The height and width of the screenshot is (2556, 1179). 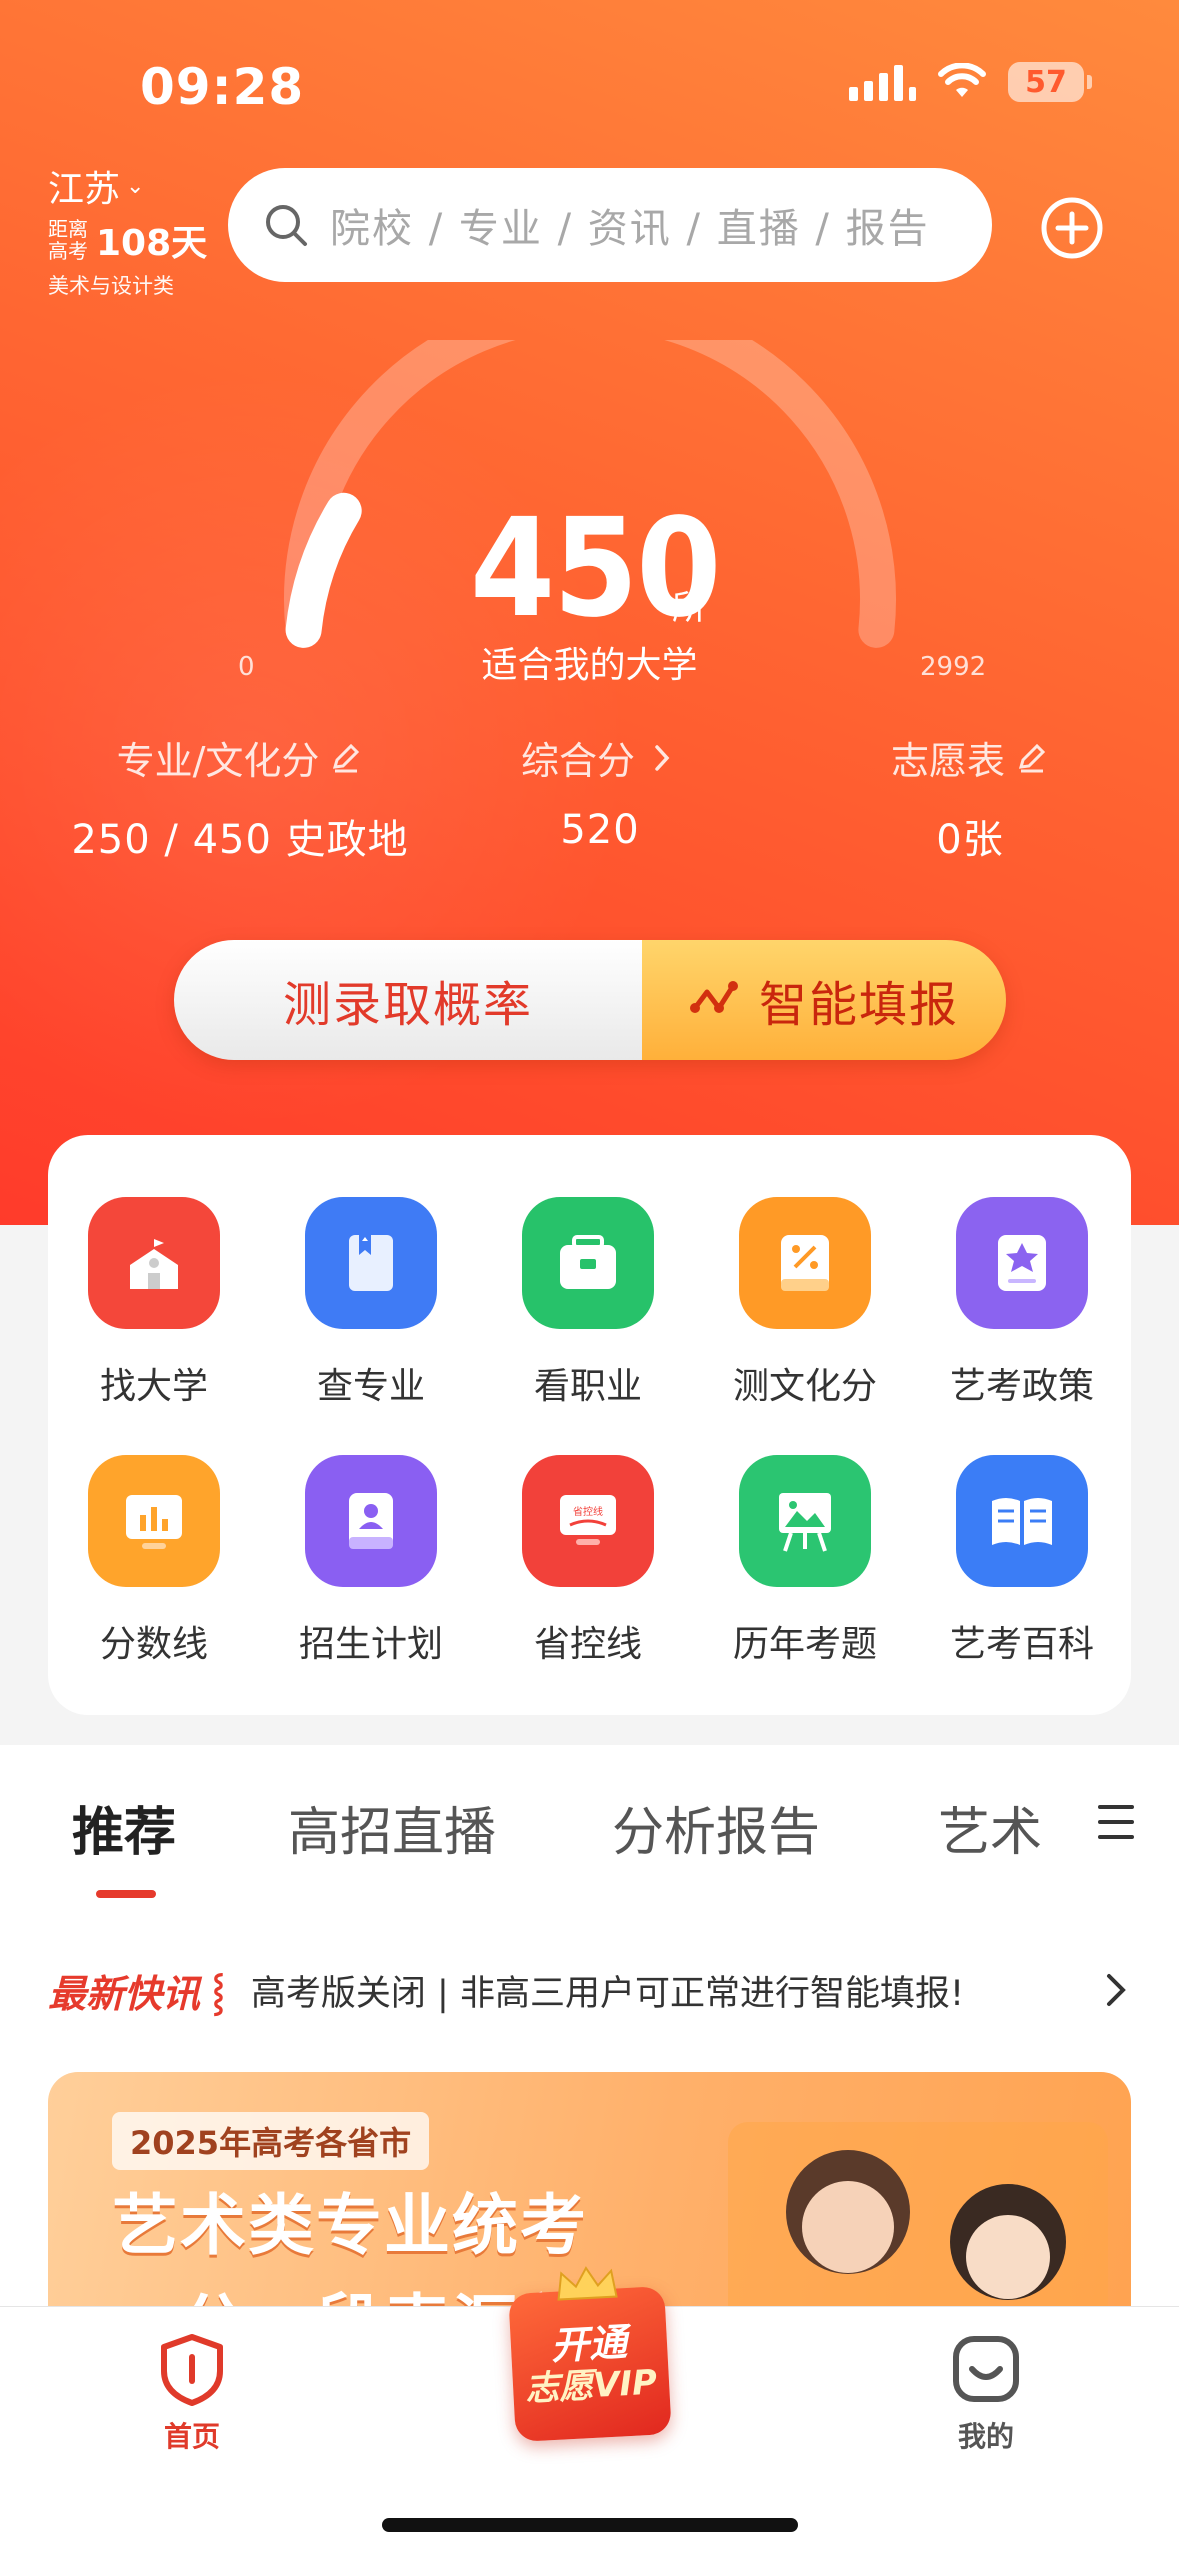 I want to click on banner-title: 艺术类专业统考, so click(x=350, y=2225).